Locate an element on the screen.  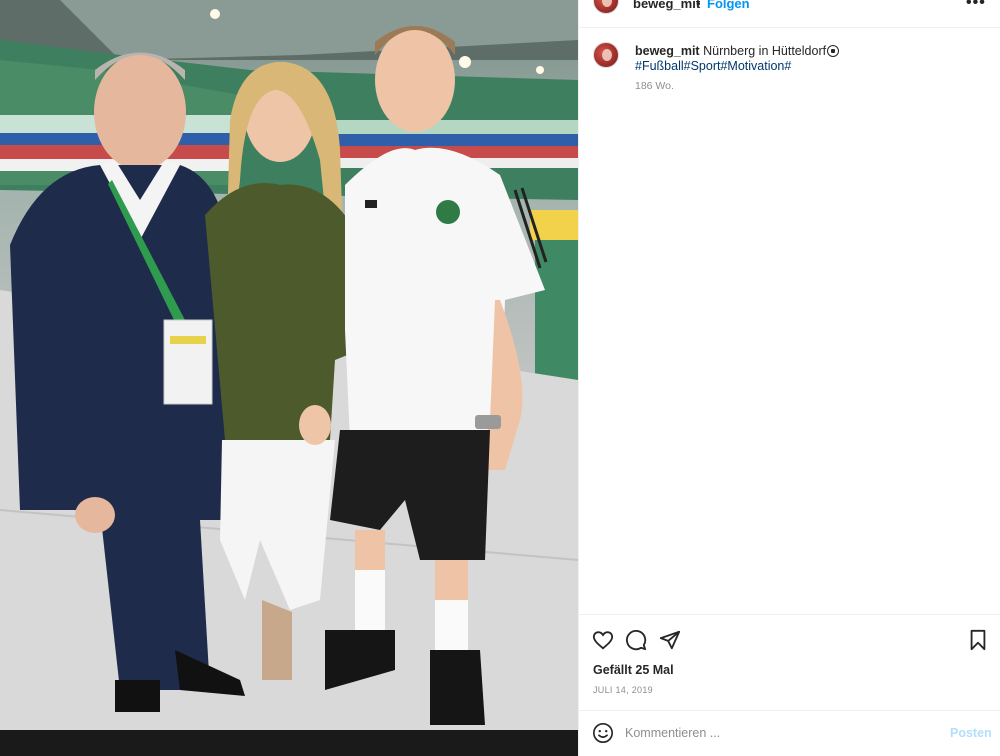
soccer-ball-icon is located at coordinates (833, 51).